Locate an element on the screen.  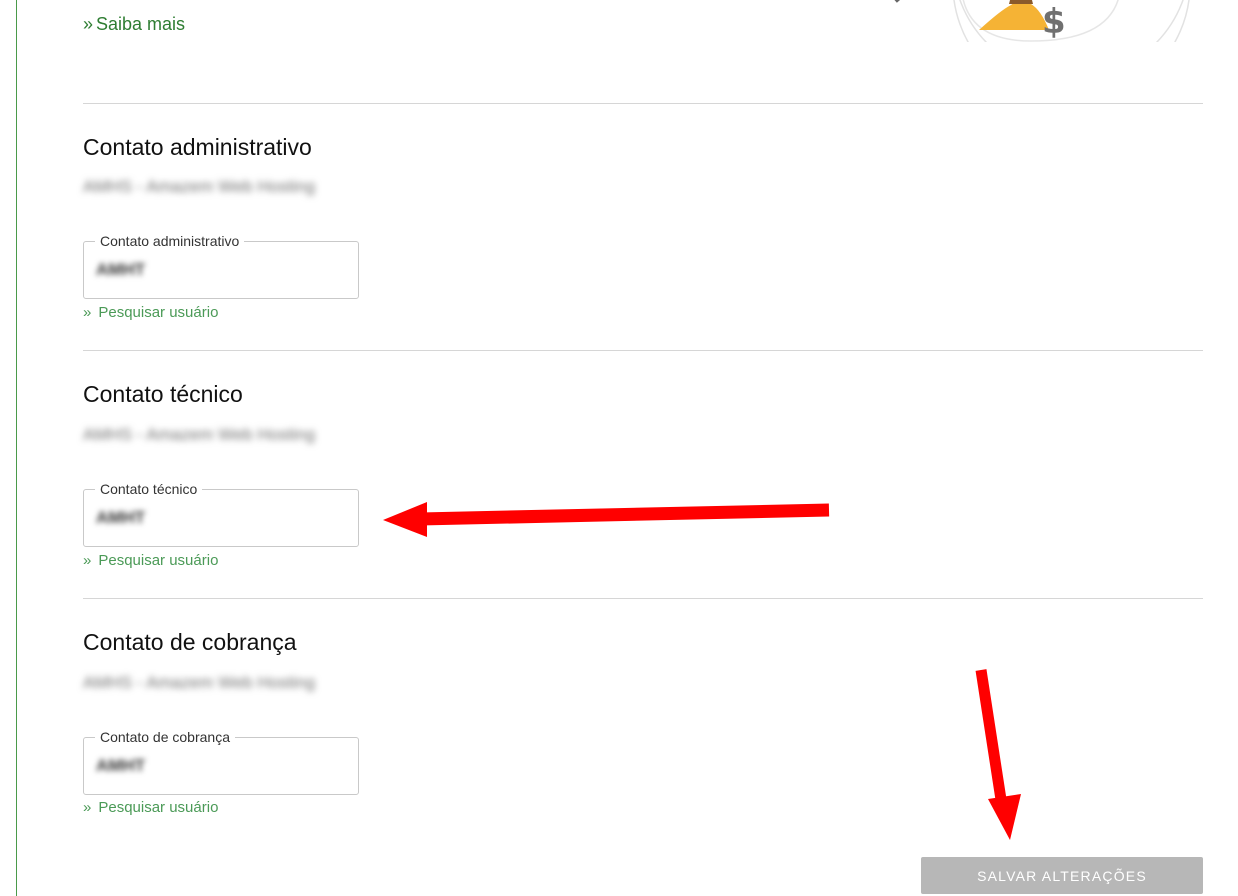
left-pointing-arrow-icon is located at coordinates (606, 519).